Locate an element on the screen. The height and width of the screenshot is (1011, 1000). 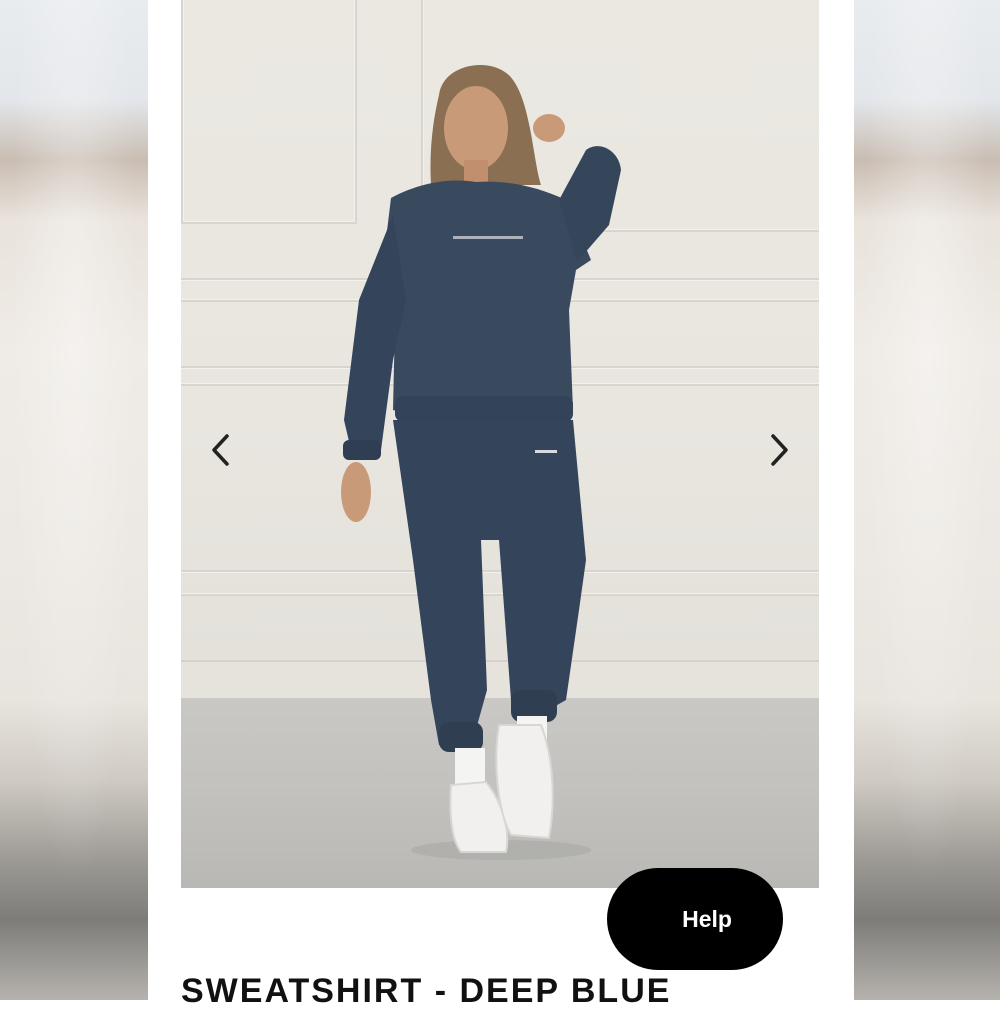
blurred-background-left is located at coordinates (74, 500).